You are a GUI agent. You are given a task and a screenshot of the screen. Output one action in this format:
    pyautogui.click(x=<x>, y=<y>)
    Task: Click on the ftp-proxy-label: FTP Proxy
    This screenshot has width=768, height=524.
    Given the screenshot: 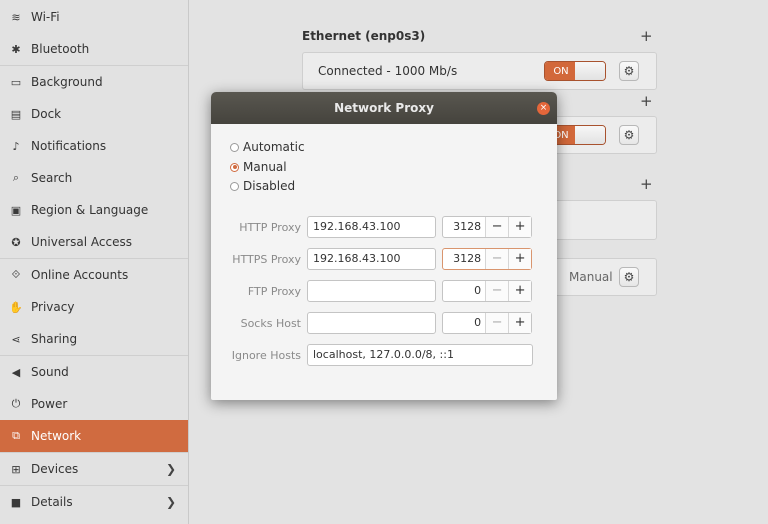 What is the action you would take?
    pyautogui.click(x=274, y=291)
    